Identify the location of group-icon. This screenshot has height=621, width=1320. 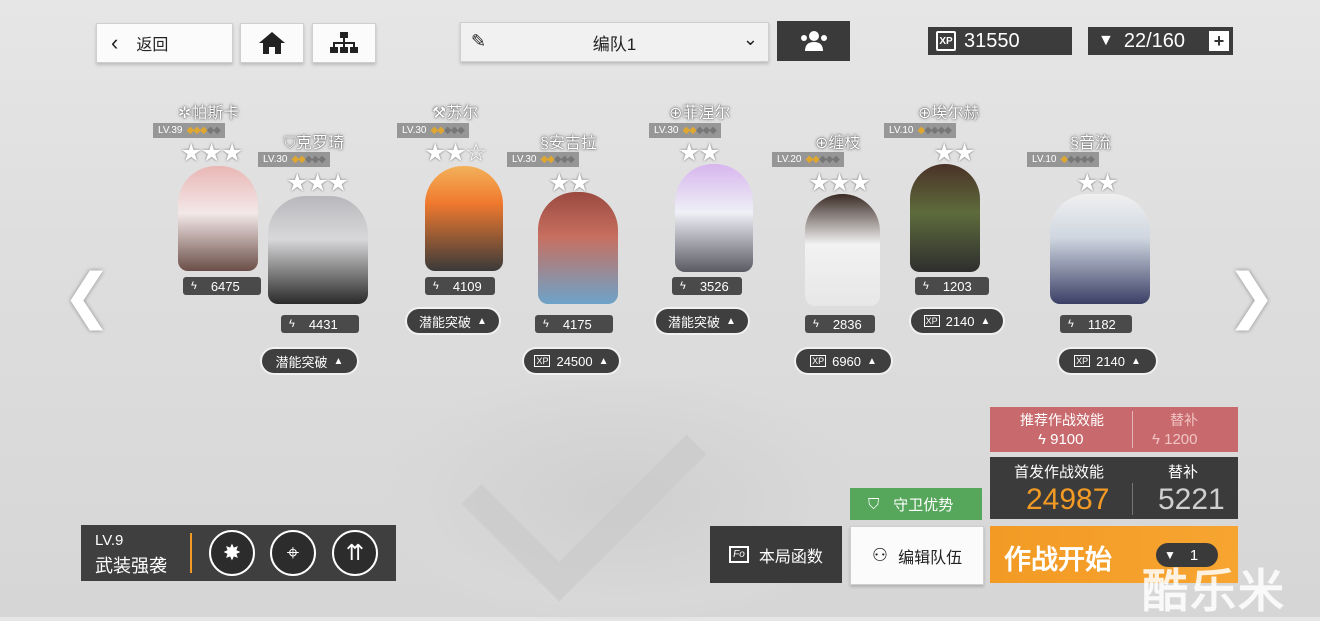
(813, 41).